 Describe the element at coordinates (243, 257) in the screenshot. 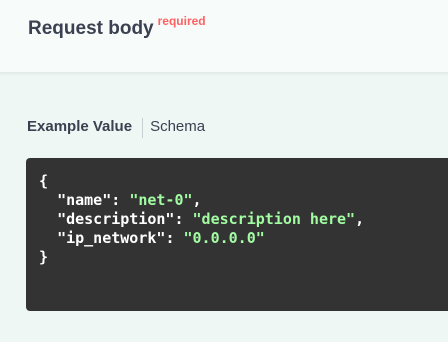

I see `code-line-close-brace: }` at that location.